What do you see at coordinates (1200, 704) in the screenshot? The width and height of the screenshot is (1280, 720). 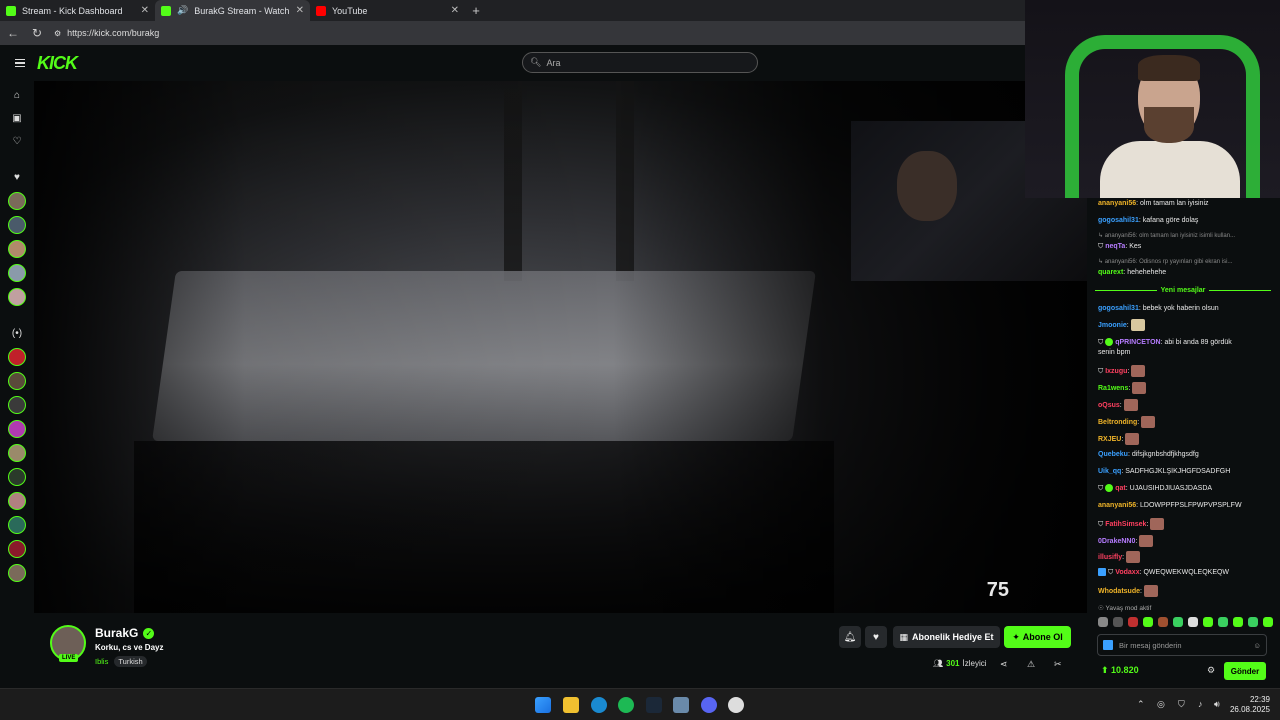 I see `volume-icon: ♪` at bounding box center [1200, 704].